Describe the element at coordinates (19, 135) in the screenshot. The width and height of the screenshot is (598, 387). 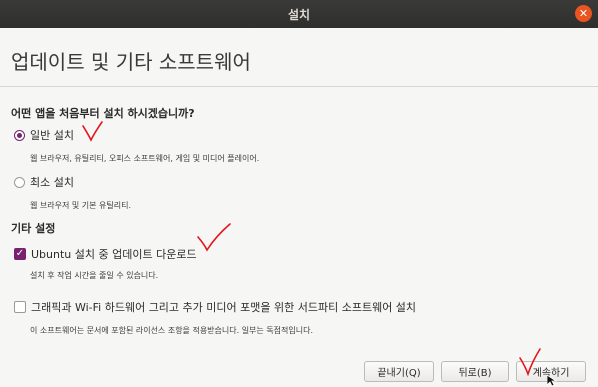
I see `radio-checked-icon` at that location.